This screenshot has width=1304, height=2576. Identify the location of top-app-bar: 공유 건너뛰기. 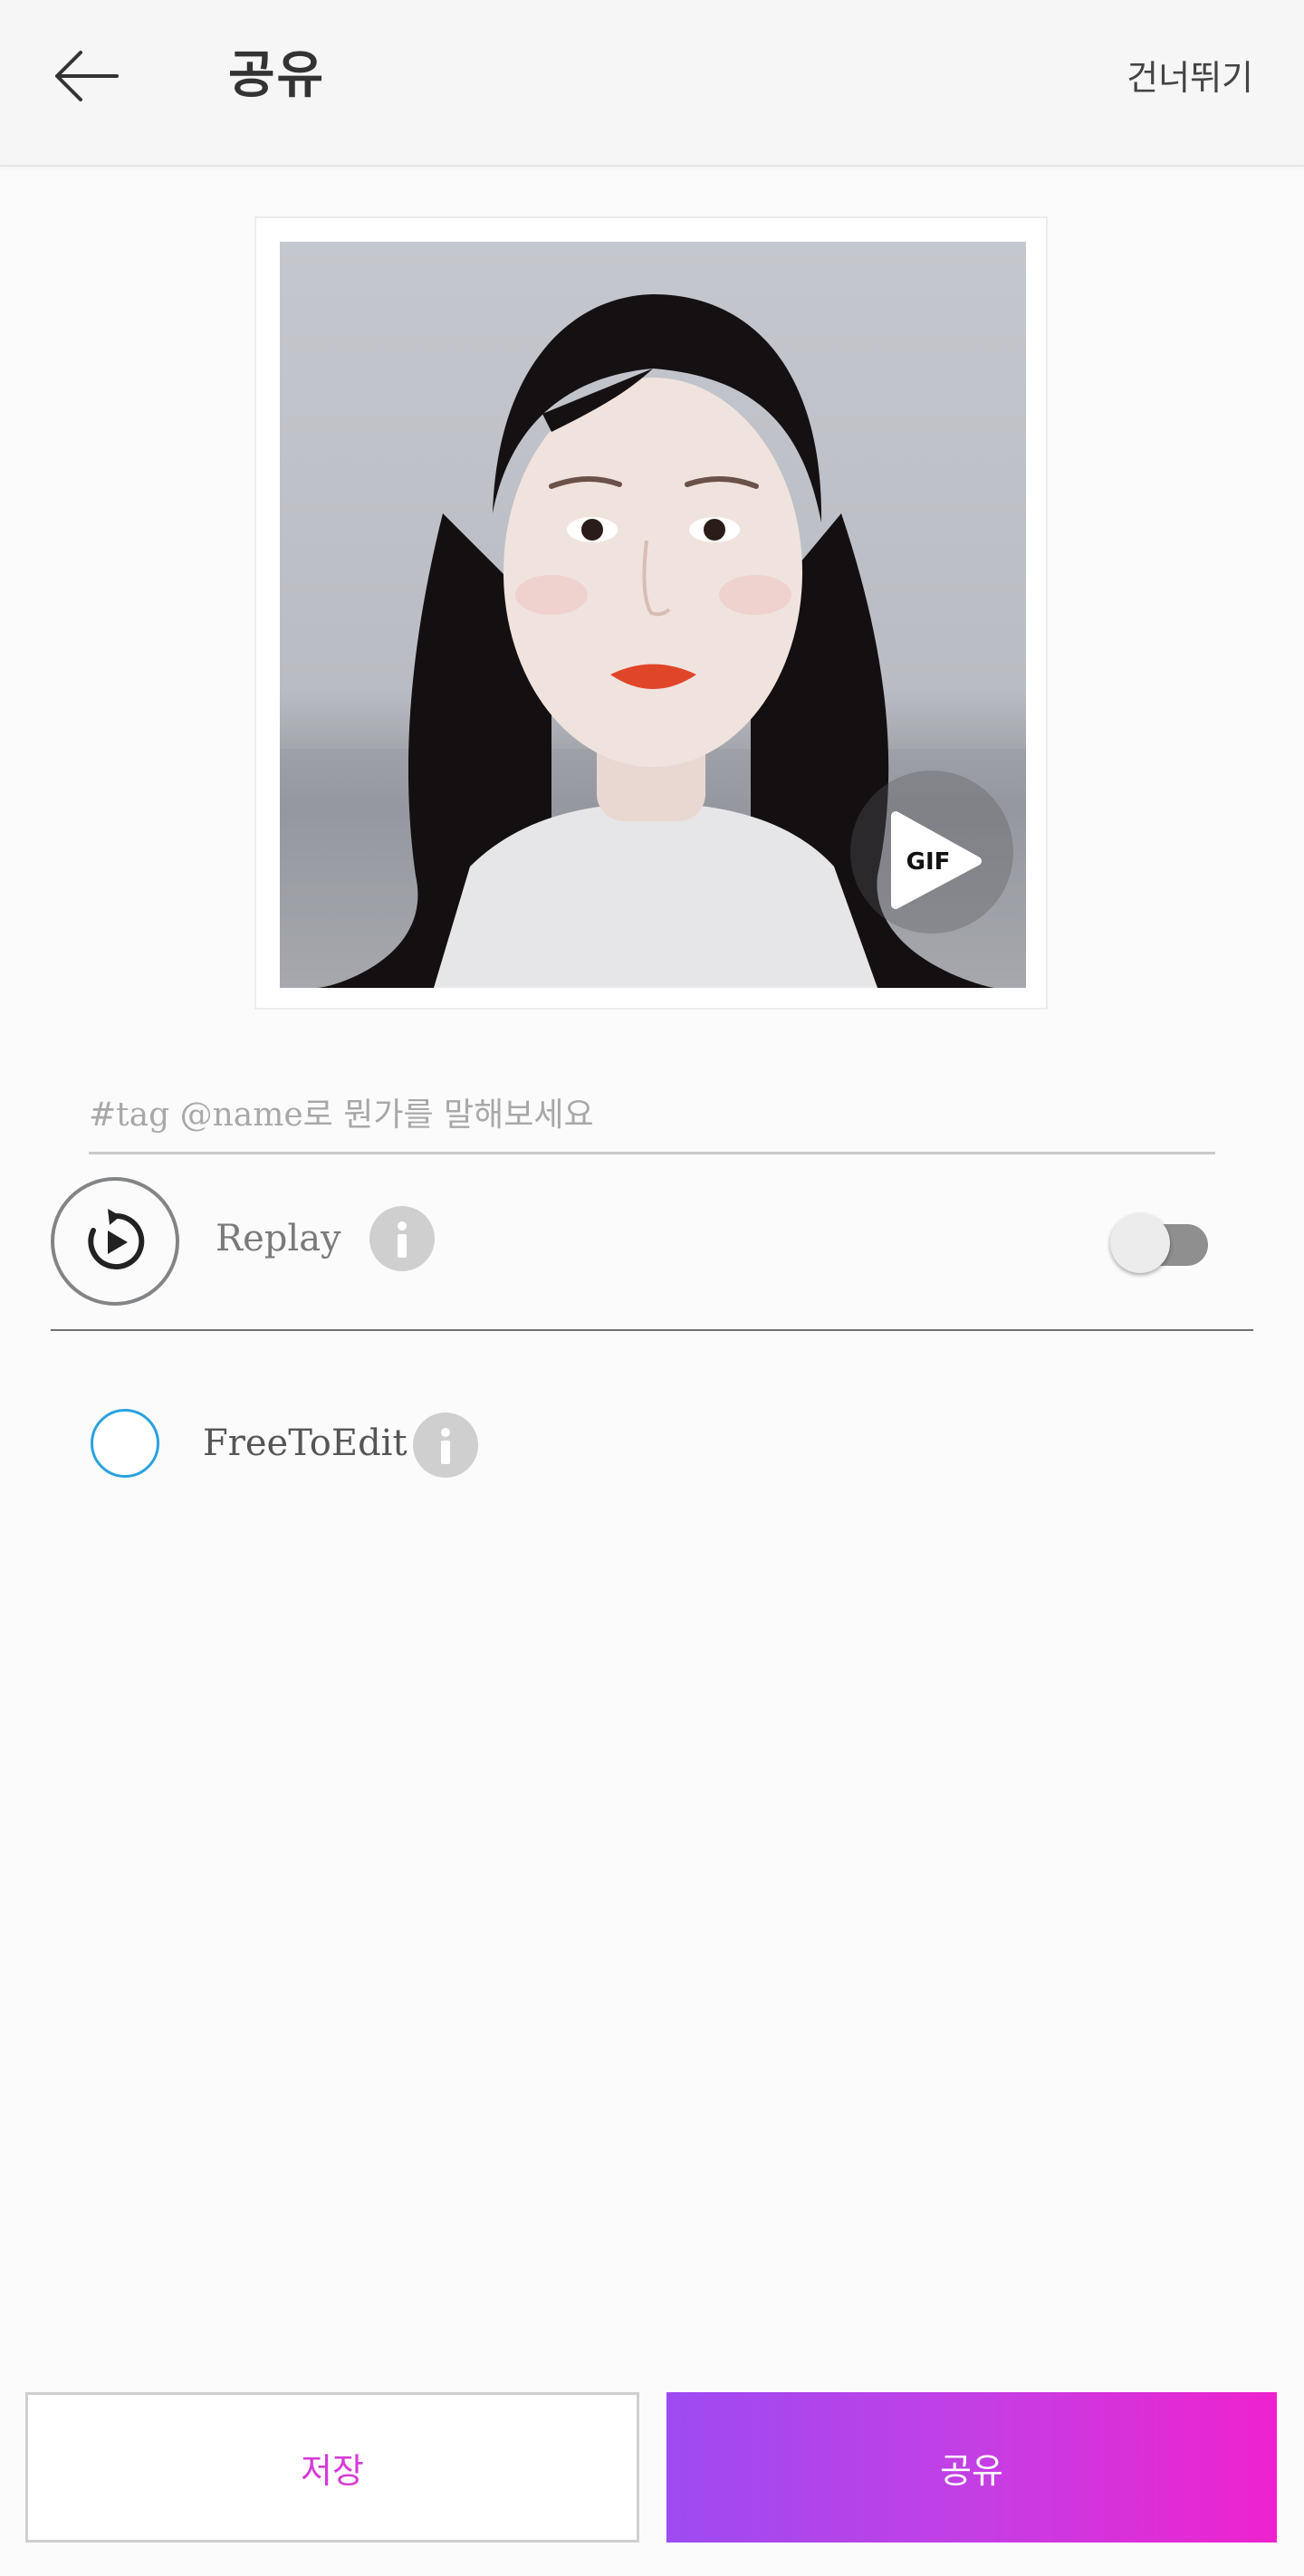
(652, 83).